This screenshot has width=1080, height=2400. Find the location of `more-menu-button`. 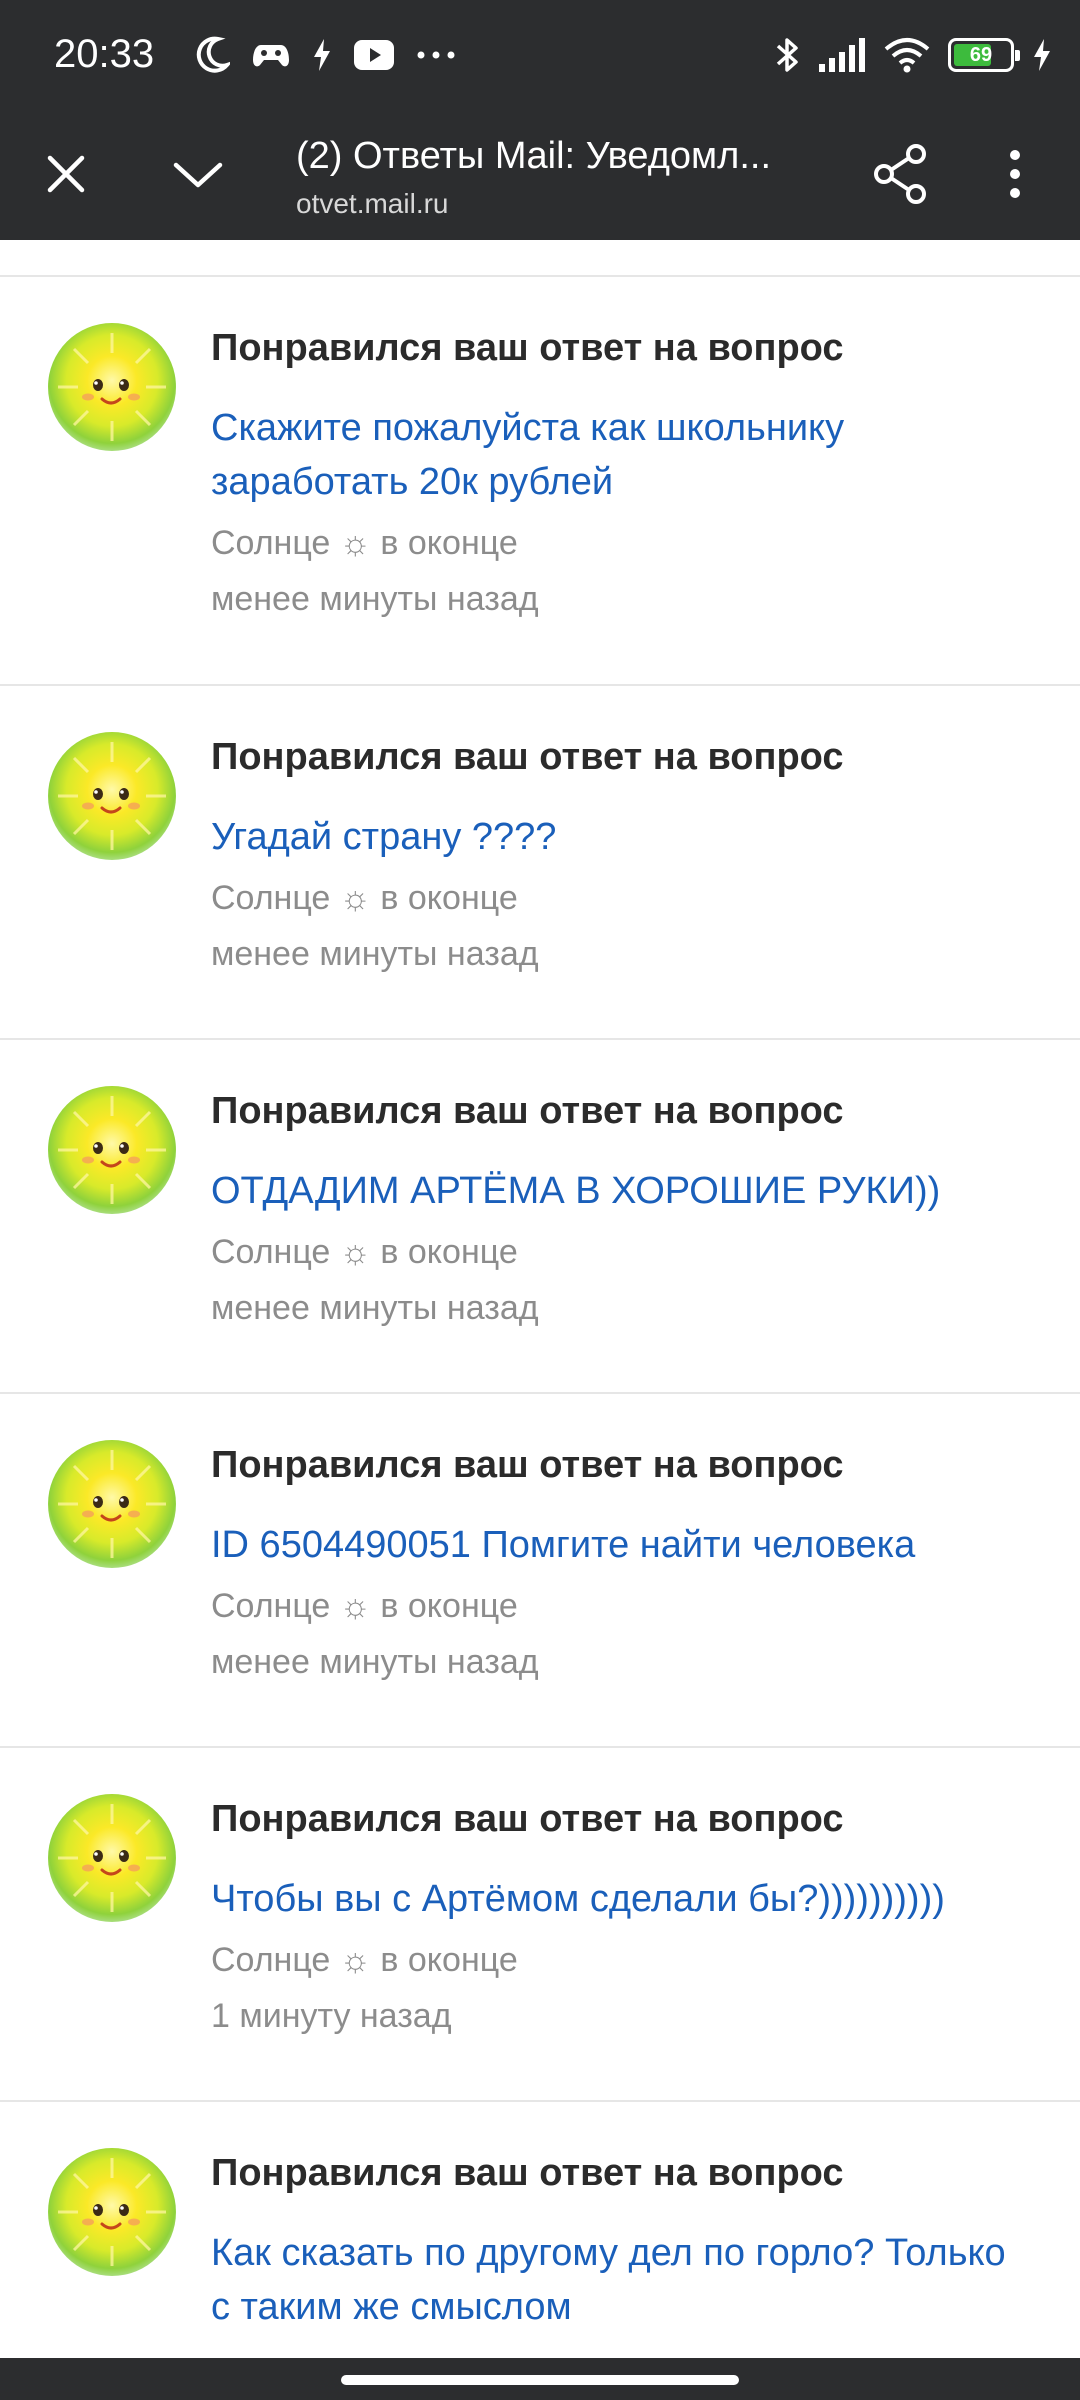

more-menu-button is located at coordinates (1015, 174).